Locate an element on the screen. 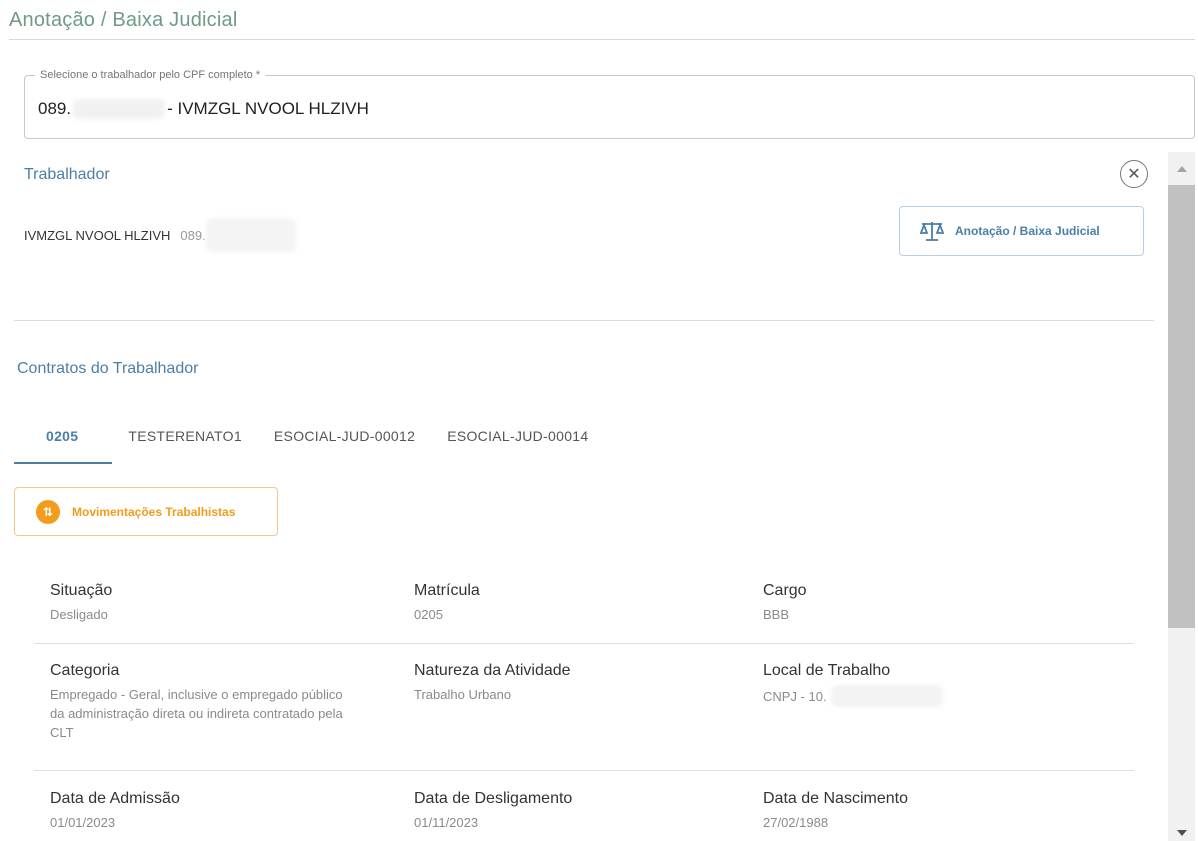 The width and height of the screenshot is (1198, 841). contracts-section-title: Contratos do Trabalhador is located at coordinates (108, 368).